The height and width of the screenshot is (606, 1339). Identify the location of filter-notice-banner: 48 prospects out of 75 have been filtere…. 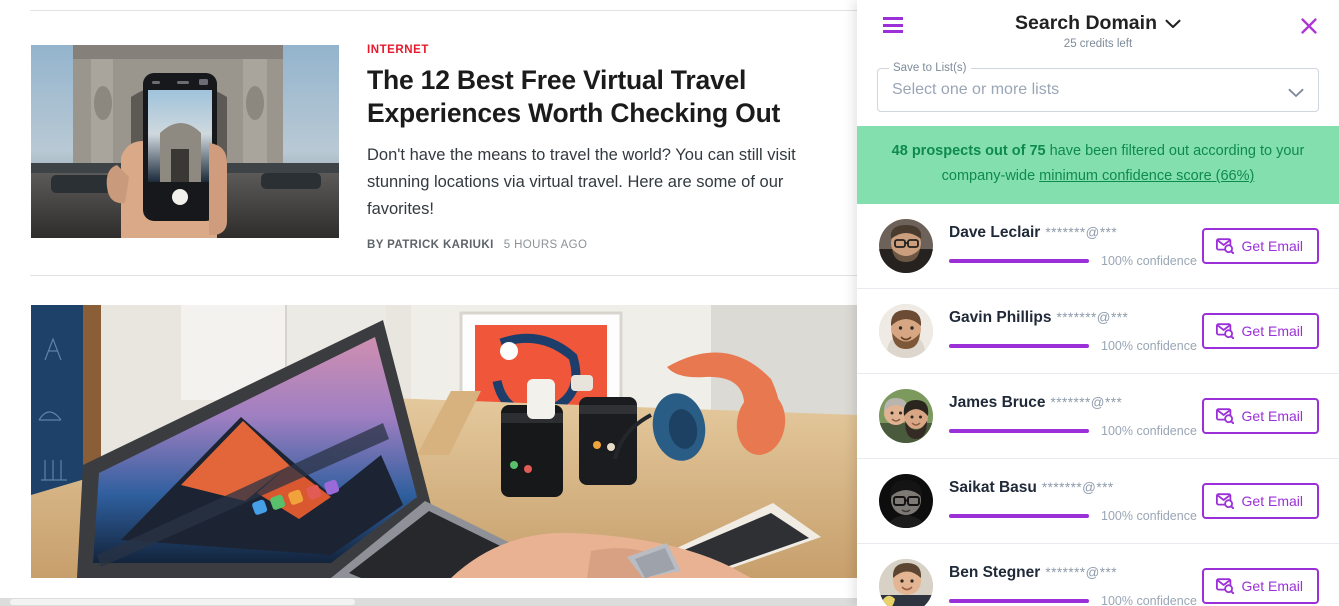
(1098, 165).